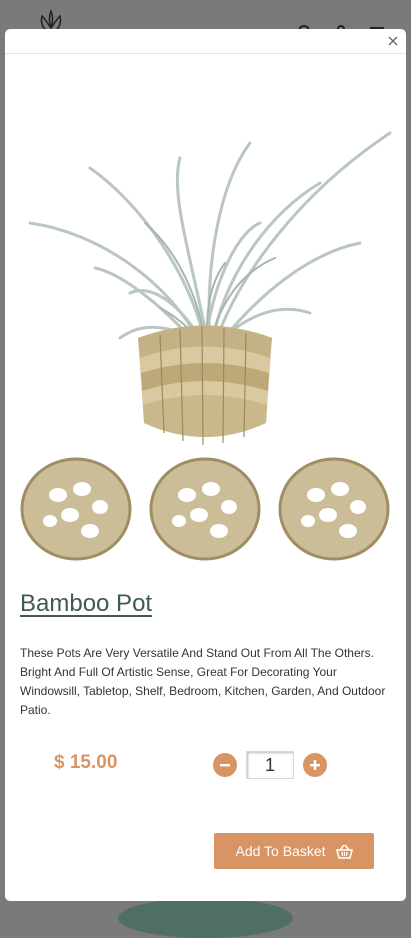 The image size is (411, 938). Describe the element at coordinates (86, 604) in the screenshot. I see `product-title: Bamboo Pot` at that location.